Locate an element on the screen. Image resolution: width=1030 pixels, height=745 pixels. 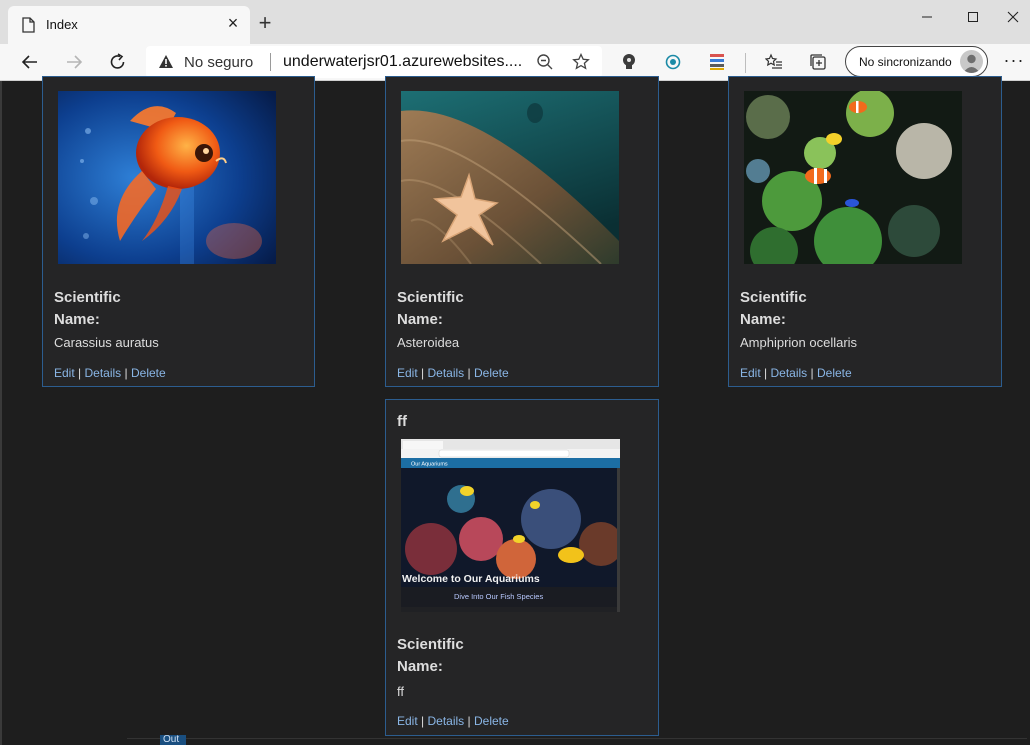
new-tab-button: + is located at coordinates (265, 23).